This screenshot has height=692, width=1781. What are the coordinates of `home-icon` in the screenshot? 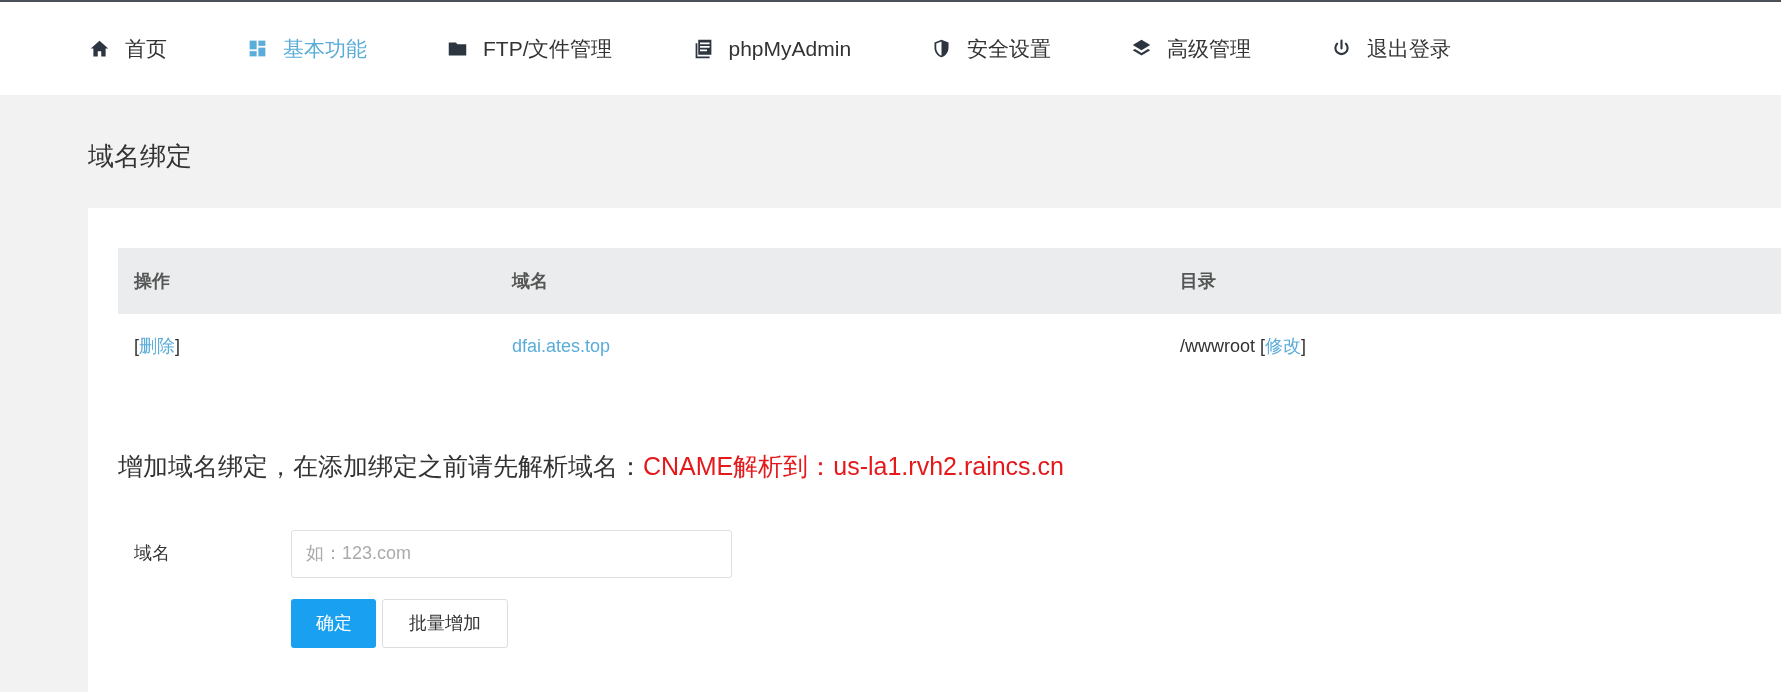 It's located at (99, 48).